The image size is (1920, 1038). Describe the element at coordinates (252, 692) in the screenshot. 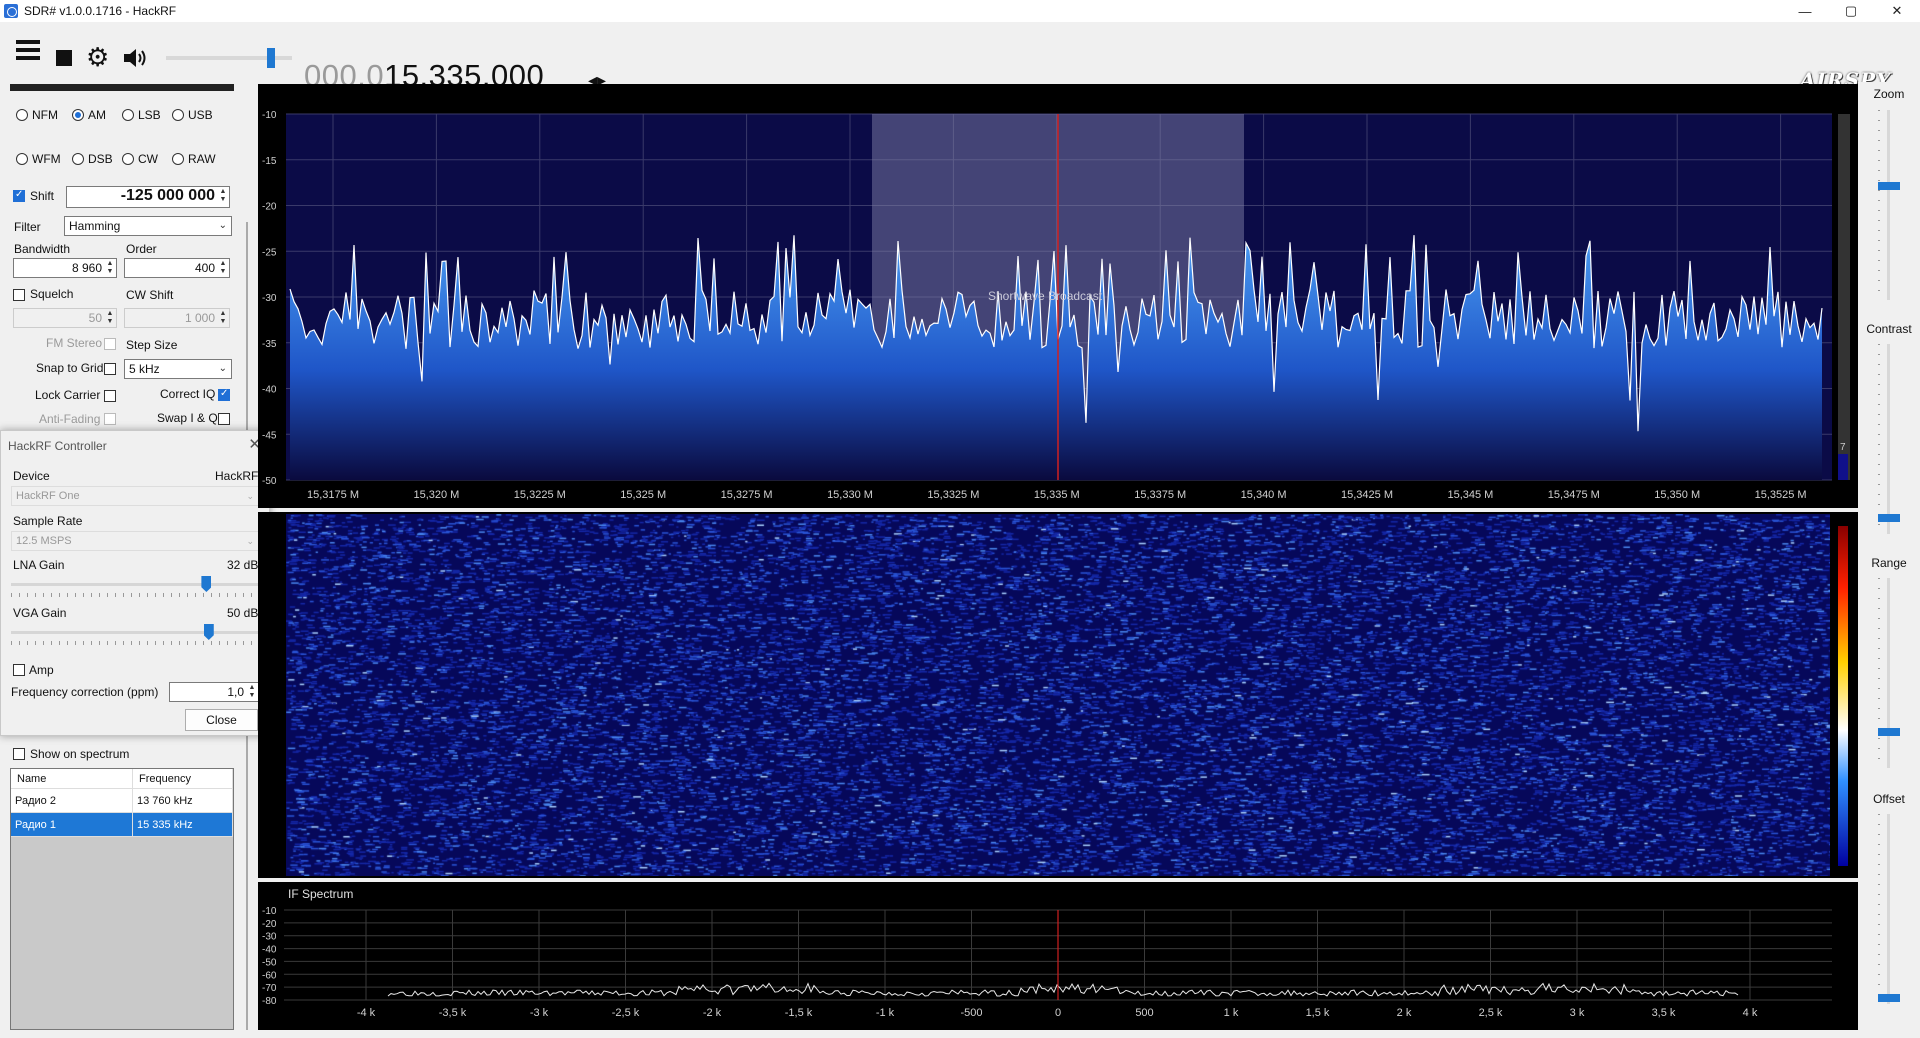

I see `freq-correction-spinner-icon: ▲ ▼` at that location.